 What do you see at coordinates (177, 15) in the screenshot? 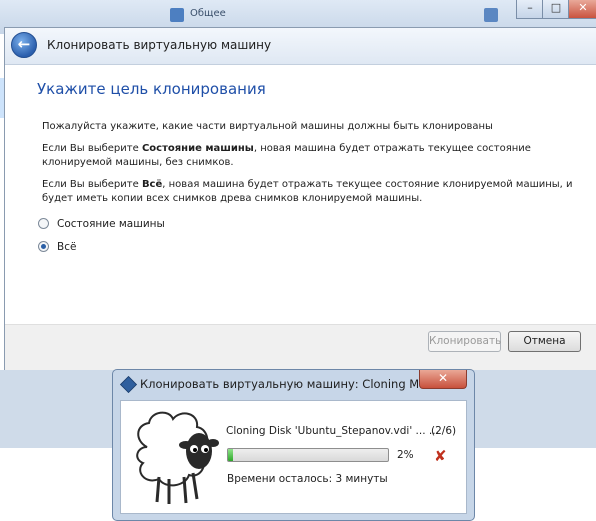
I see `general-icon` at bounding box center [177, 15].